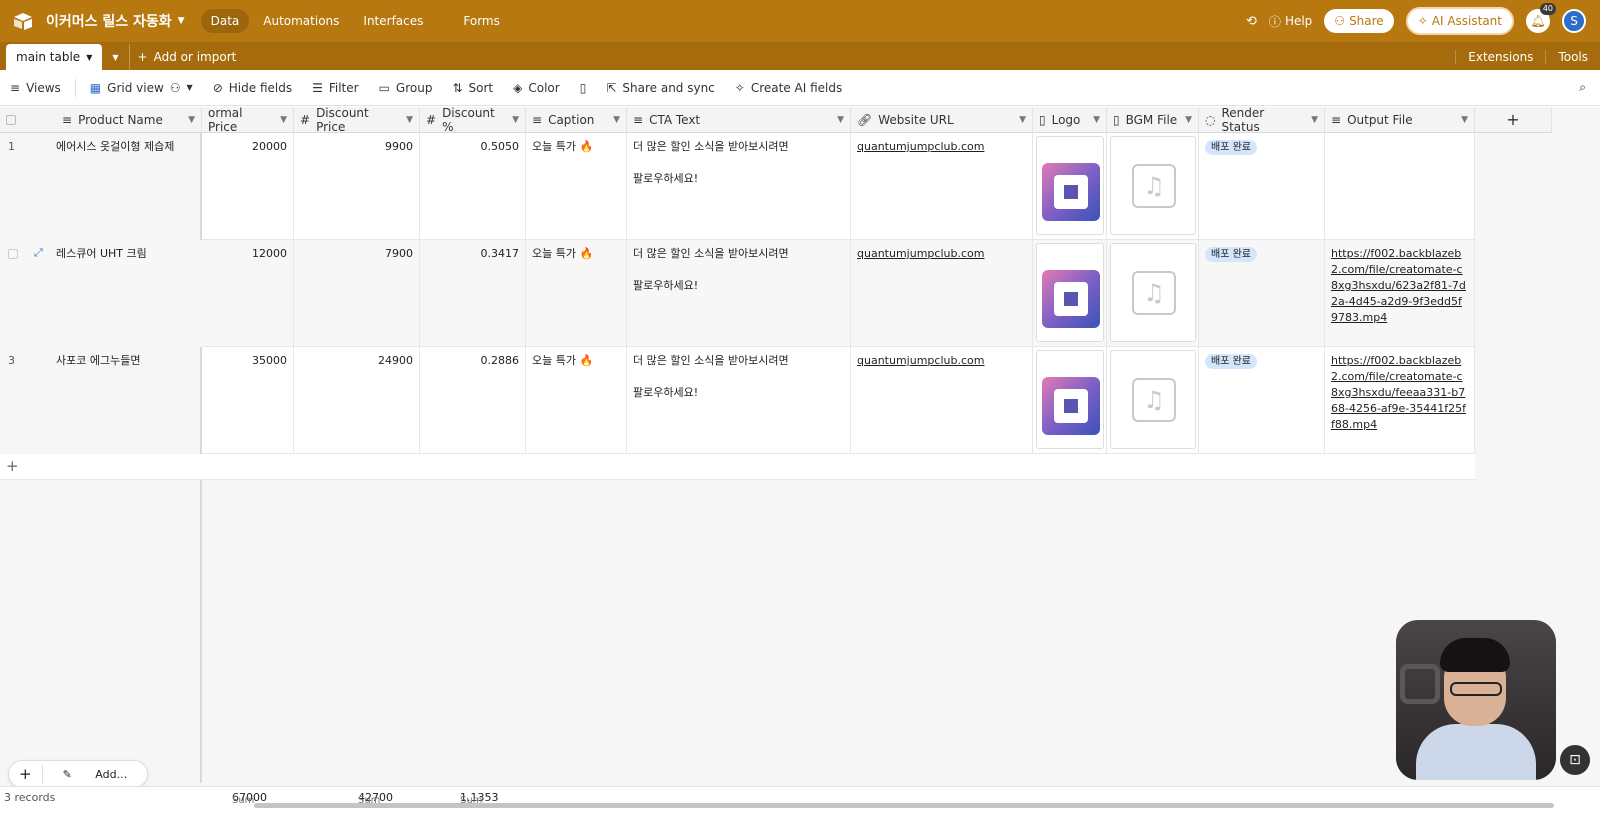 This screenshot has height=823, width=1600. What do you see at coordinates (1476, 700) in the screenshot?
I see `webcam-overlay` at bounding box center [1476, 700].